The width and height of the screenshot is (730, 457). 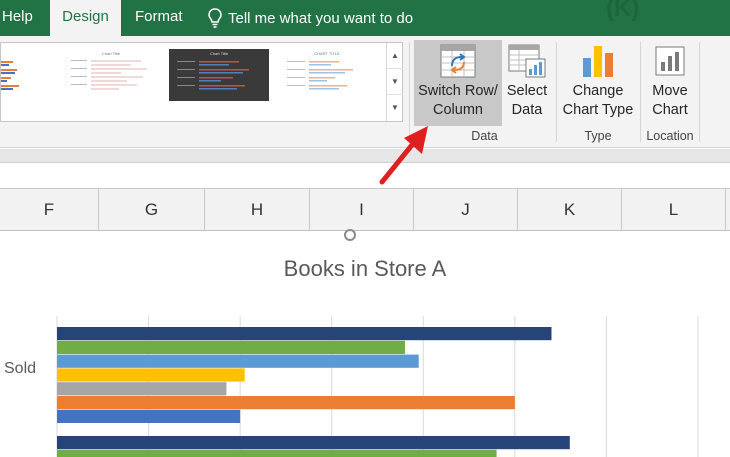 I want to click on lightbulb-icon, so click(x=215, y=18).